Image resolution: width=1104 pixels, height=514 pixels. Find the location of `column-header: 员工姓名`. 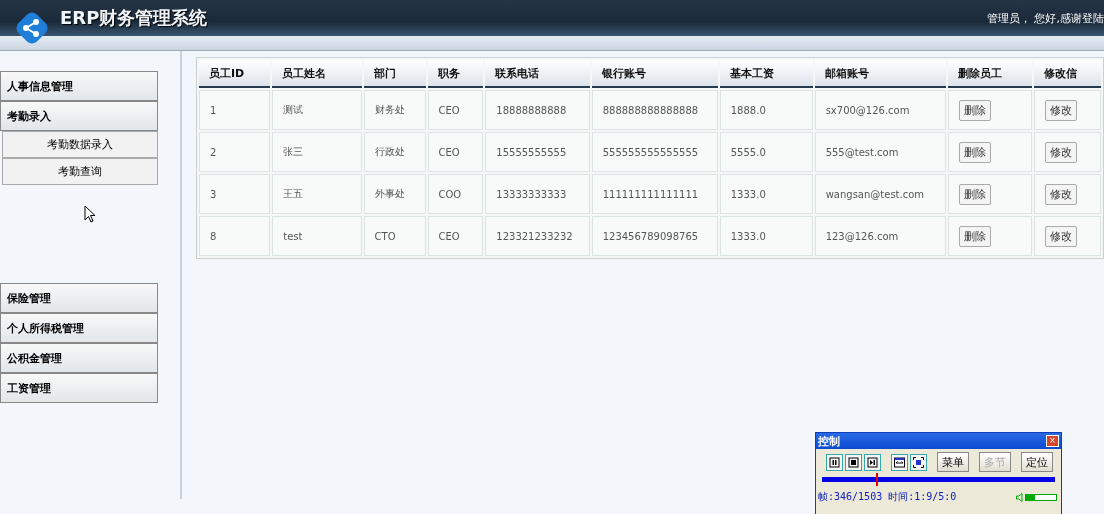

column-header: 员工姓名 is located at coordinates (317, 74).